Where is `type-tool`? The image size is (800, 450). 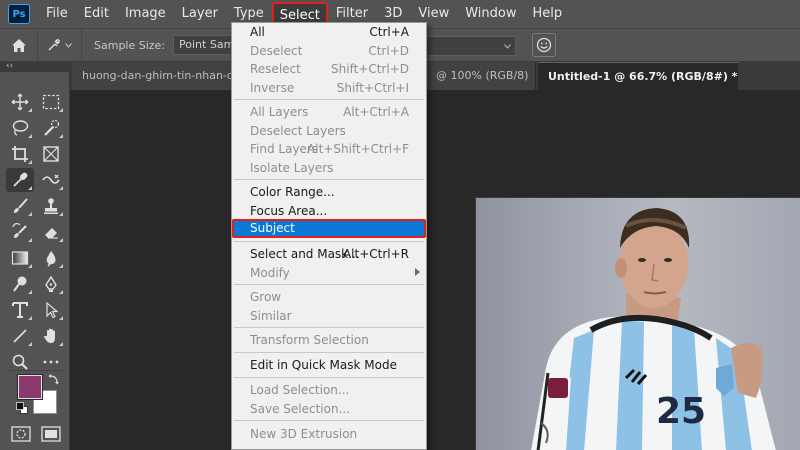
type-tool is located at coordinates (20, 310).